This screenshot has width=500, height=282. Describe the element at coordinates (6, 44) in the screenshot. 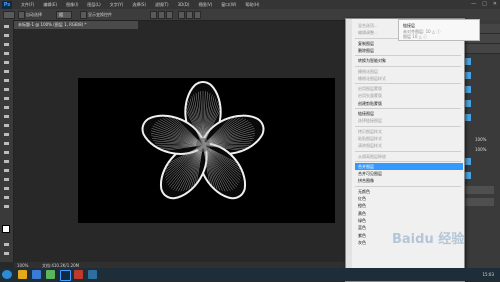

I see `lasso-tool-icon` at that location.